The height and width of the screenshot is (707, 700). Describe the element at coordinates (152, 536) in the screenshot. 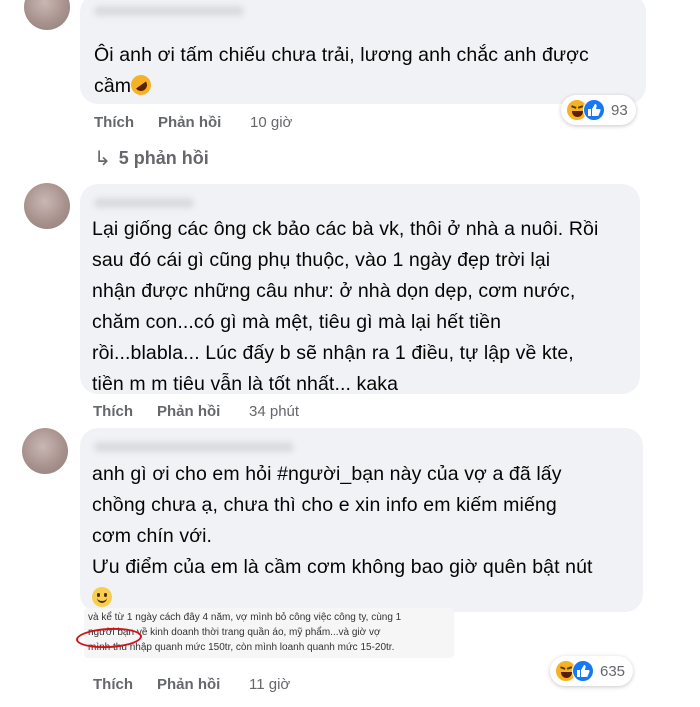

I see `comment-line: cơm chín với.` at that location.